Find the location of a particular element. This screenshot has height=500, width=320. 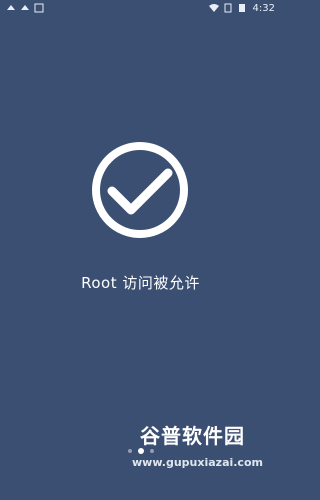

watermark: 谷普软件园 www.gupuxiazai.com is located at coordinates (205, 460).